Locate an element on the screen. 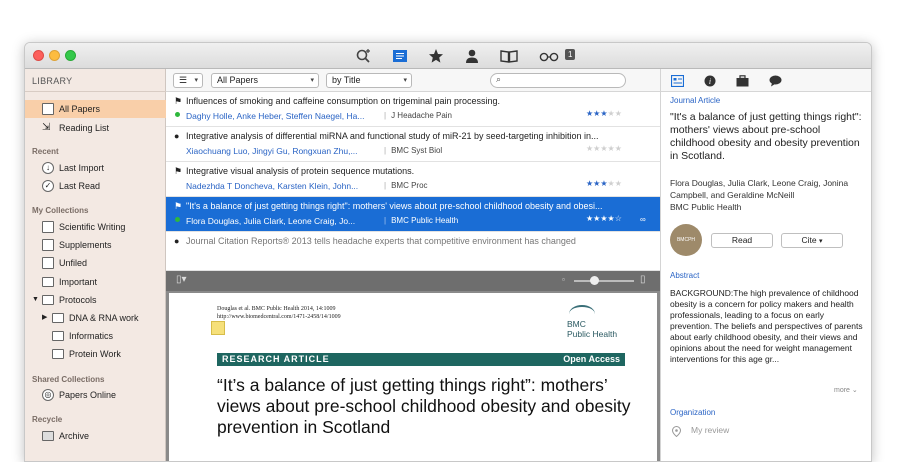 The width and height of the screenshot is (900, 462). svg-text: i is located at coordinates (710, 81).